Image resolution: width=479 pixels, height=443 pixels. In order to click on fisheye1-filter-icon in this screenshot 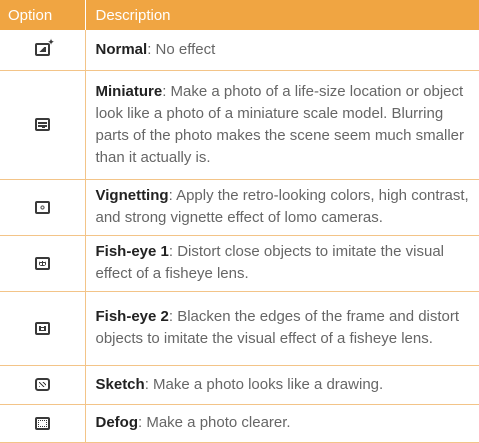, I will do `click(42, 263)`.